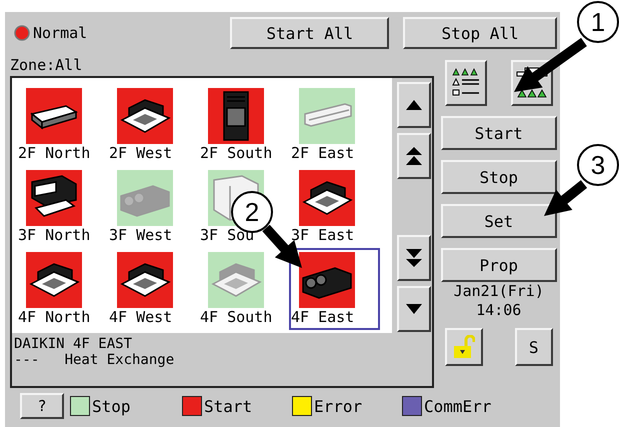 This screenshot has height=427, width=619. What do you see at coordinates (498, 177) in the screenshot?
I see `panel-button: Stop` at bounding box center [498, 177].